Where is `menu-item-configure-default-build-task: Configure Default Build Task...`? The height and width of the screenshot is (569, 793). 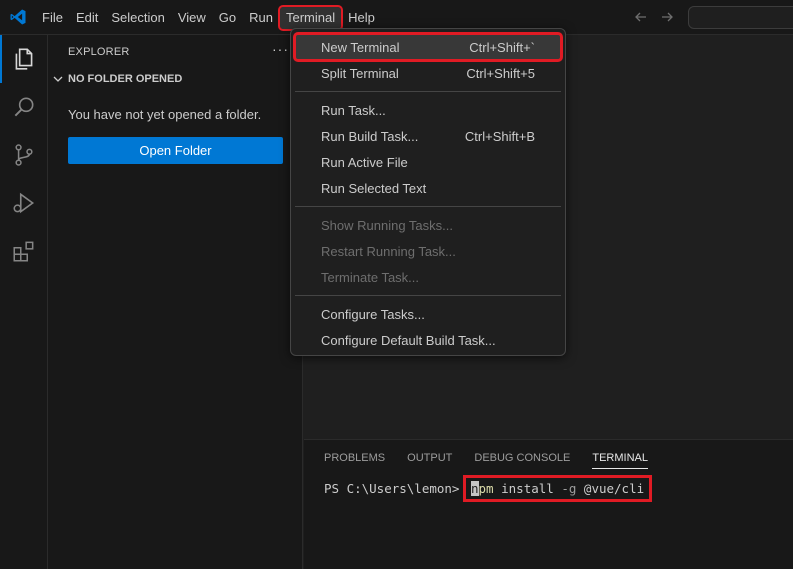
menu-item-configure-default-build-task: Configure Default Build Task... is located at coordinates (428, 340).